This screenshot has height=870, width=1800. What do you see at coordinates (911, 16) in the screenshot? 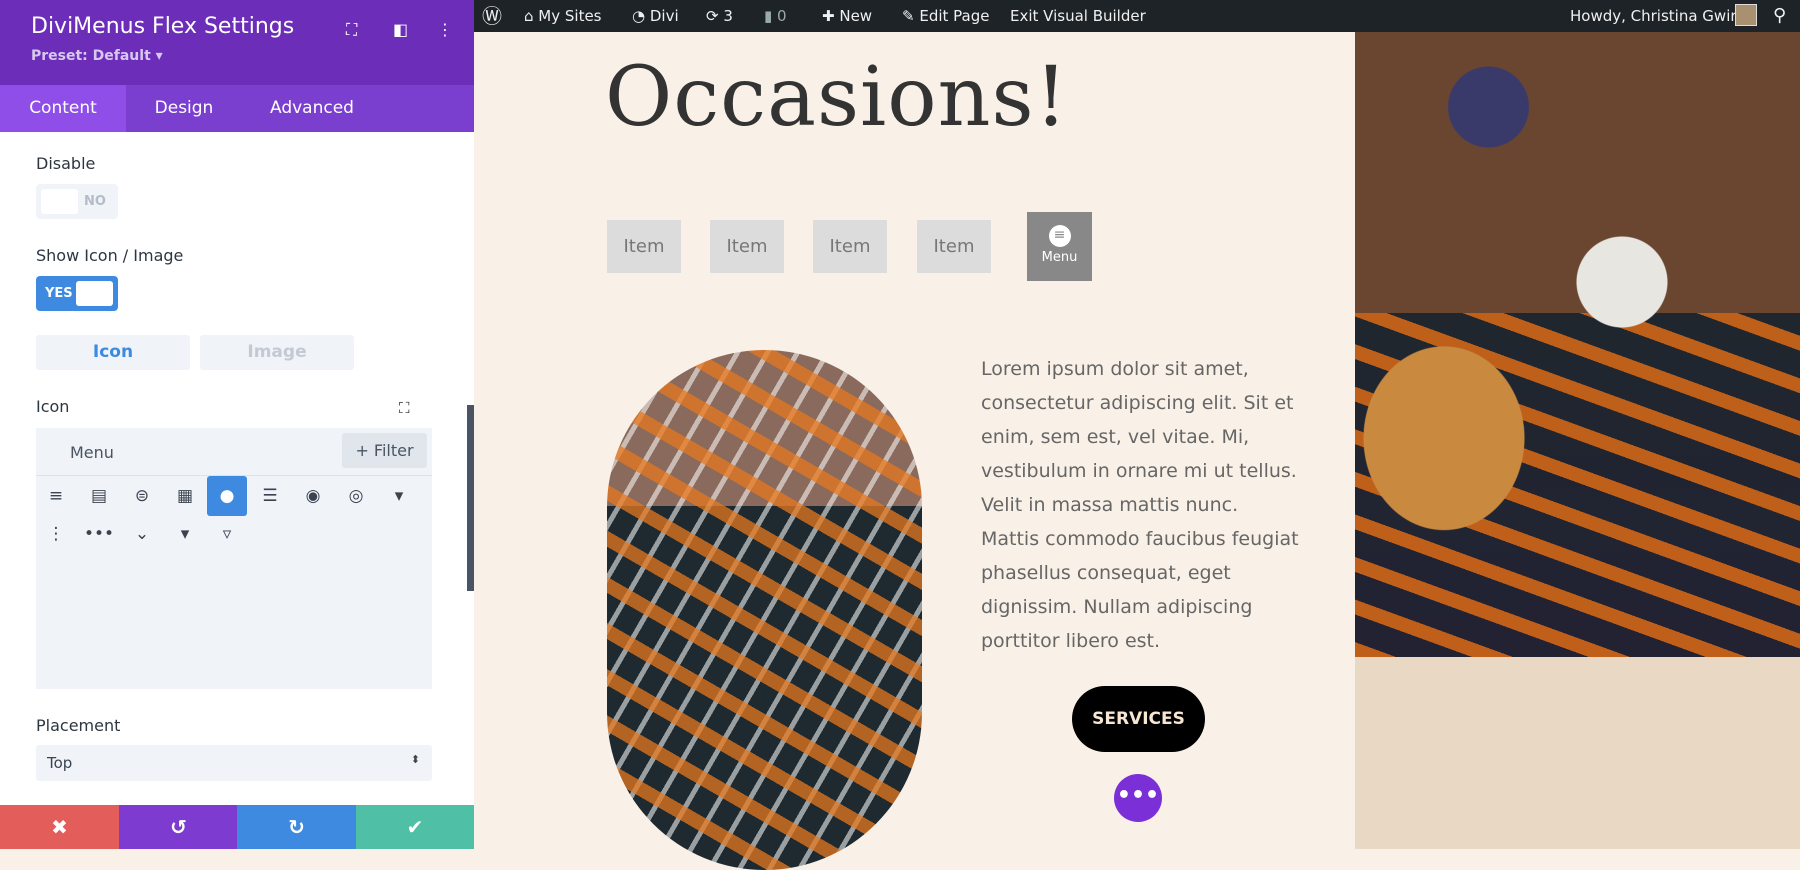
I see `pencil-icon: ✎` at bounding box center [911, 16].